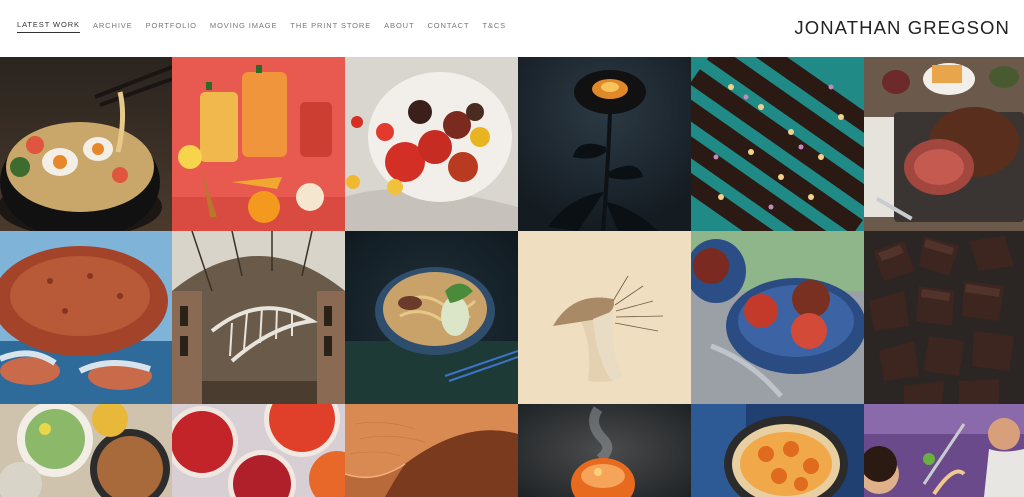 The height and width of the screenshot is (497, 1024). Describe the element at coordinates (330, 27) in the screenshot. I see `nav-print-store: THE PRINT STORE` at that location.